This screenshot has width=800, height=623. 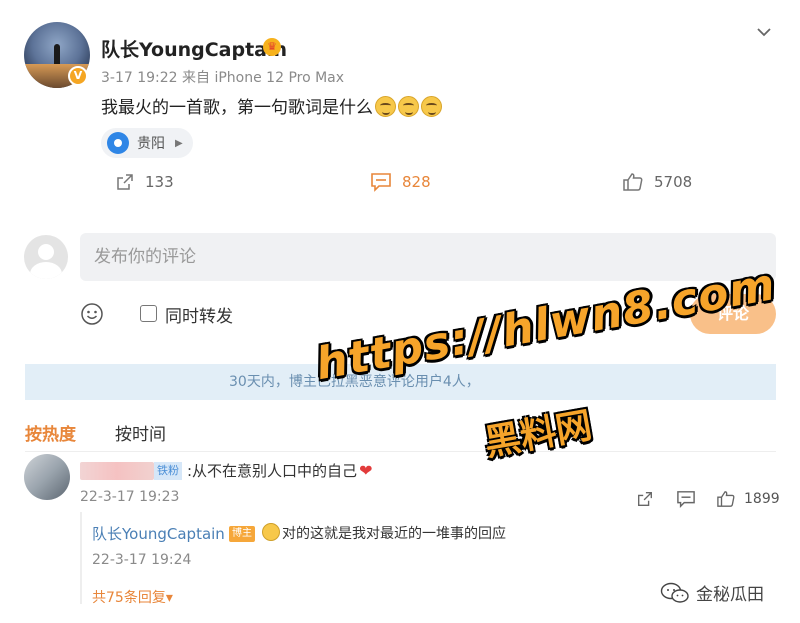 I want to click on comment-reply-button, so click(x=690, y=499).